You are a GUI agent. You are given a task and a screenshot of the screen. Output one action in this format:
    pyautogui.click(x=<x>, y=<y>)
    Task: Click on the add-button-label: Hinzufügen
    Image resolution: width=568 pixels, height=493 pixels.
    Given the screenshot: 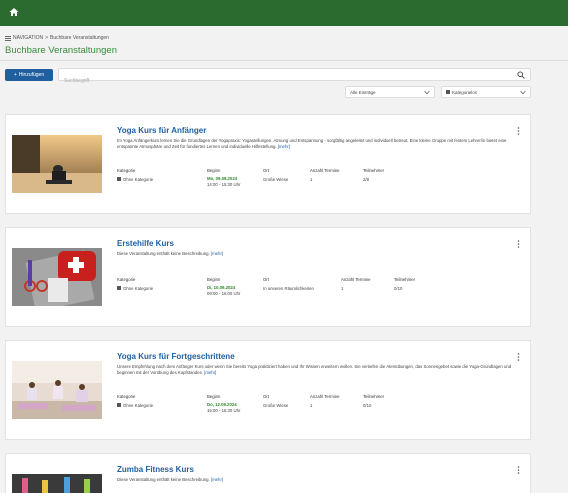 What is the action you would take?
    pyautogui.click(x=31, y=75)
    